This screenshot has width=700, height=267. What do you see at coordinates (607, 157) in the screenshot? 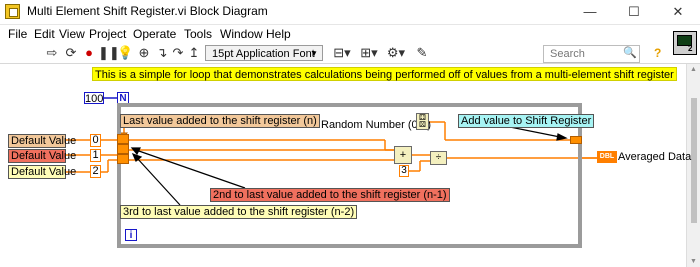
I see `averaged-data-indicator: DBL` at bounding box center [607, 157].